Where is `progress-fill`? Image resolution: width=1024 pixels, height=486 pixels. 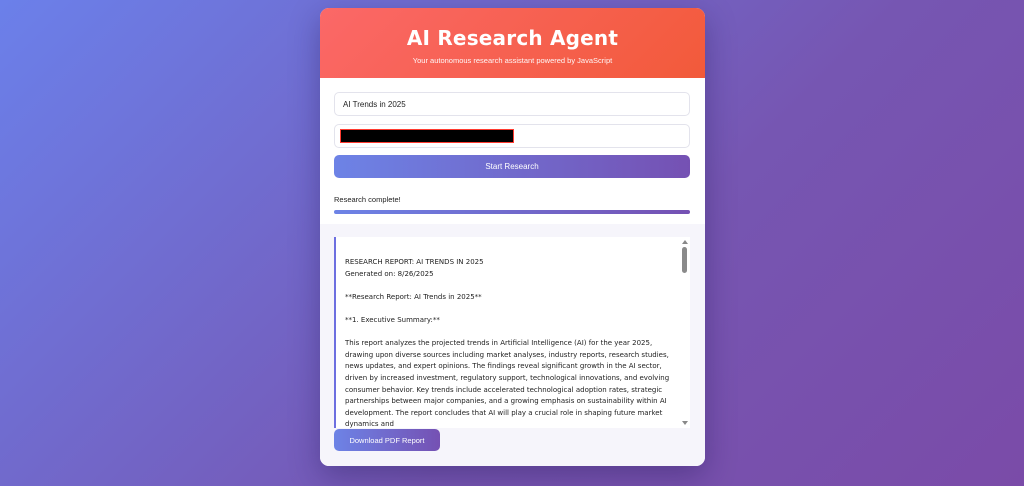 progress-fill is located at coordinates (512, 212).